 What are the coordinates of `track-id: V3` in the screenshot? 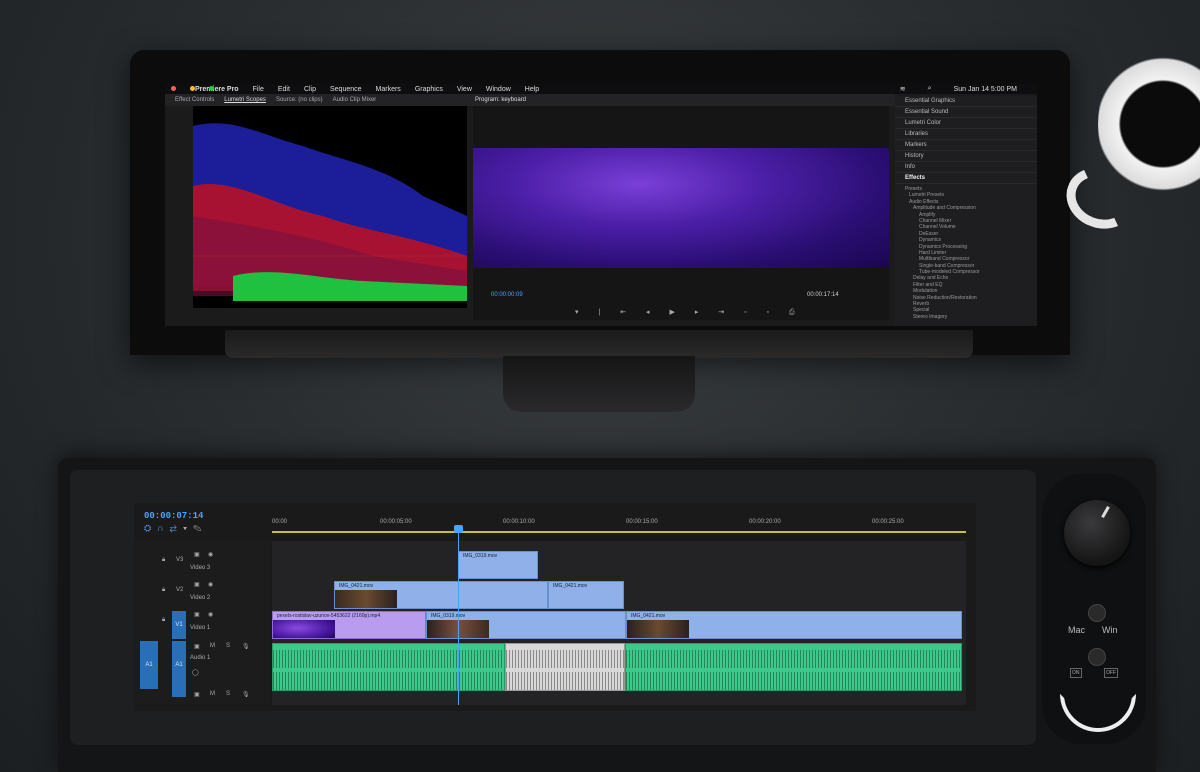 It's located at (180, 560).